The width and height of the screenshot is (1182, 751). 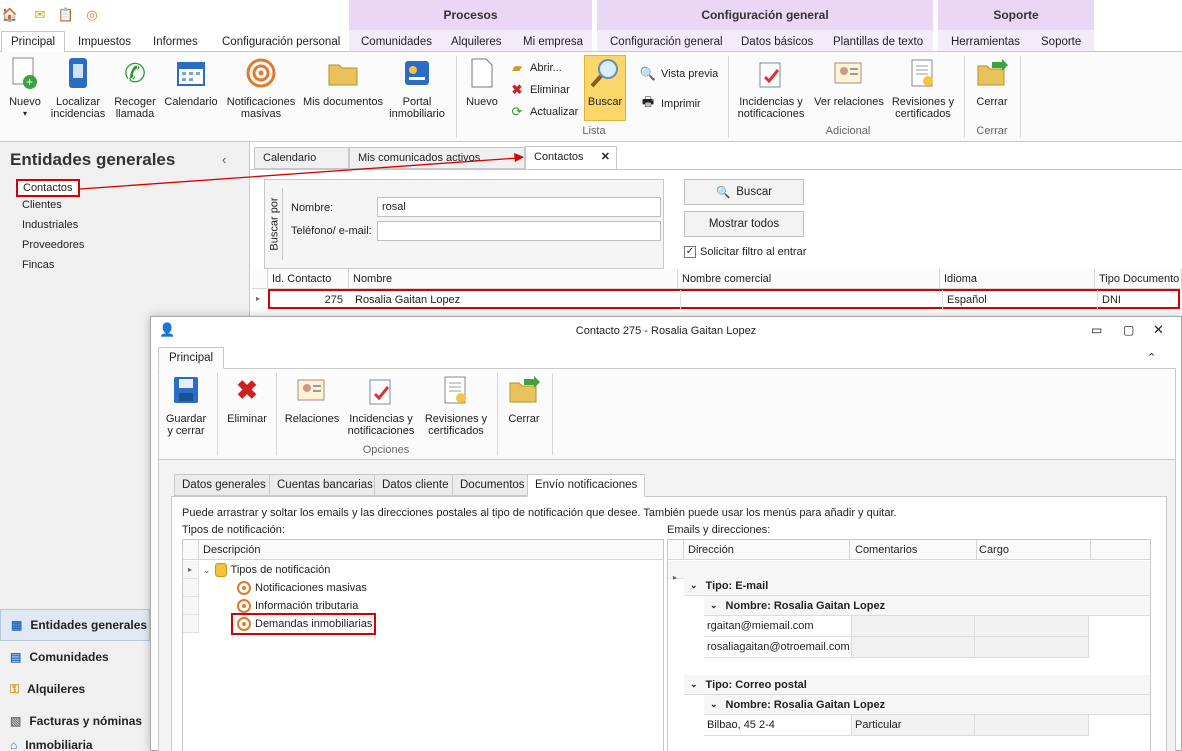 I want to click on tab-cuentas-bancarias: Cuentas bancarias, so click(x=325, y=485).